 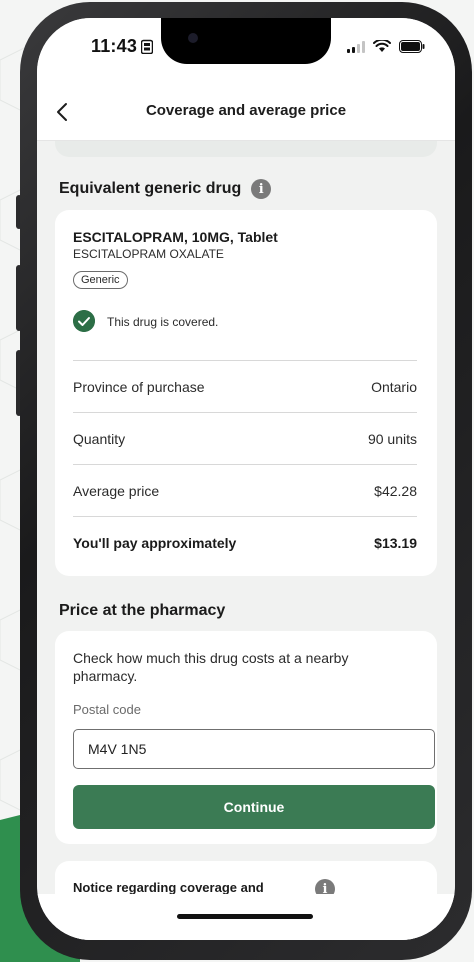 I want to click on drug-name: ESCITALOPRAM, 10MG, Tablet, so click(x=175, y=237).